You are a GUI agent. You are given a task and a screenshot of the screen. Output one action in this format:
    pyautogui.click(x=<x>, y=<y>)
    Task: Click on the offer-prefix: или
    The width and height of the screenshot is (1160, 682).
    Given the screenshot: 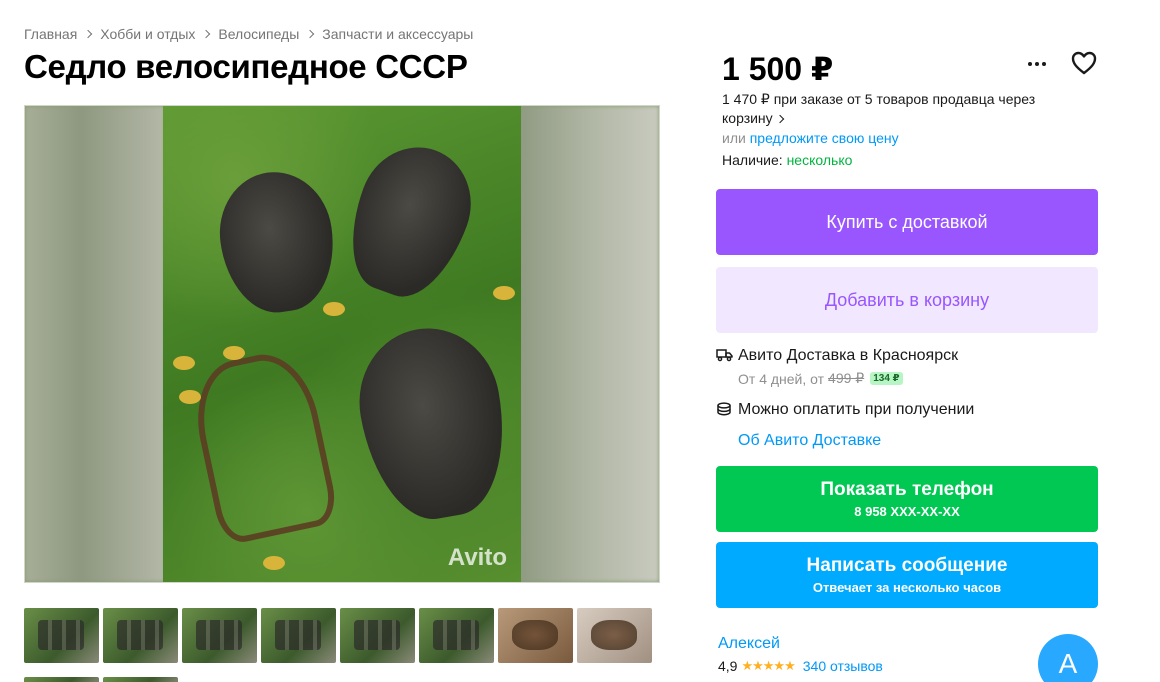 What is the action you would take?
    pyautogui.click(x=734, y=138)
    